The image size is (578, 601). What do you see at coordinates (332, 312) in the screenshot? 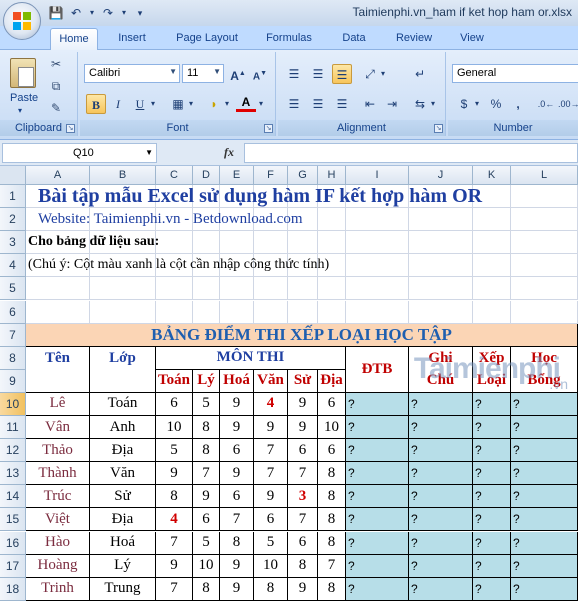
I see `cell-h6` at bounding box center [332, 312].